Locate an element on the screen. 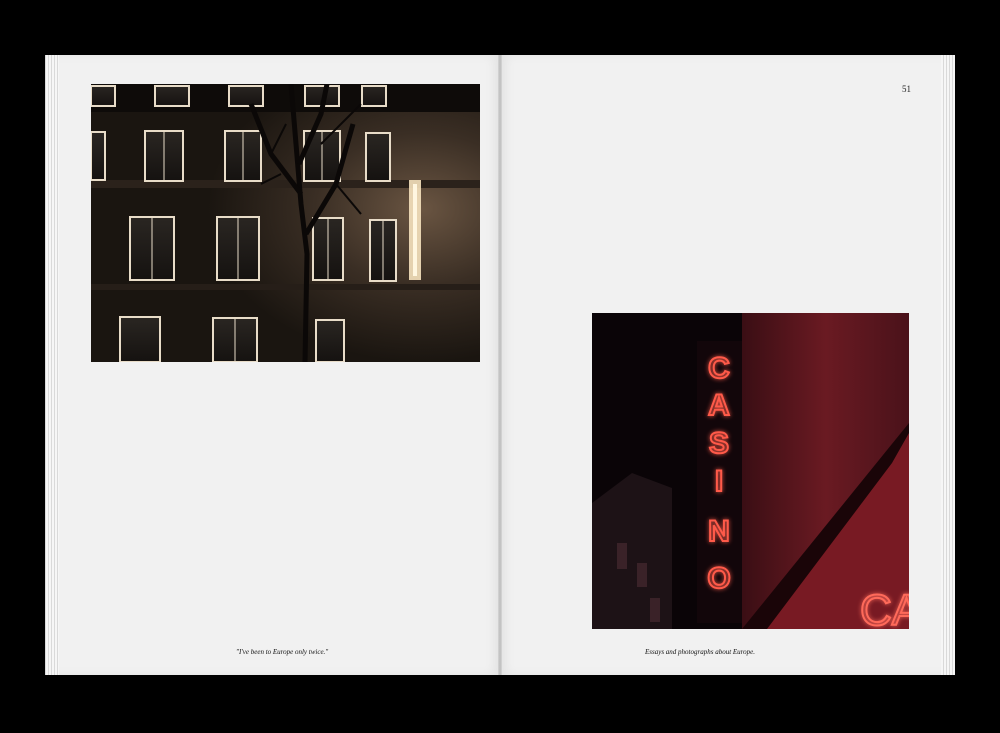 This screenshot has width=1000, height=733. right-caption: Essays and photographs about Europe. is located at coordinates (700, 652).